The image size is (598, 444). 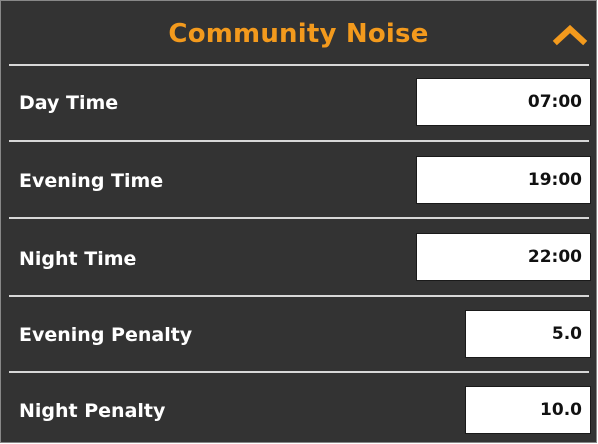 I want to click on night-time-field: 22:00, so click(x=503, y=257).